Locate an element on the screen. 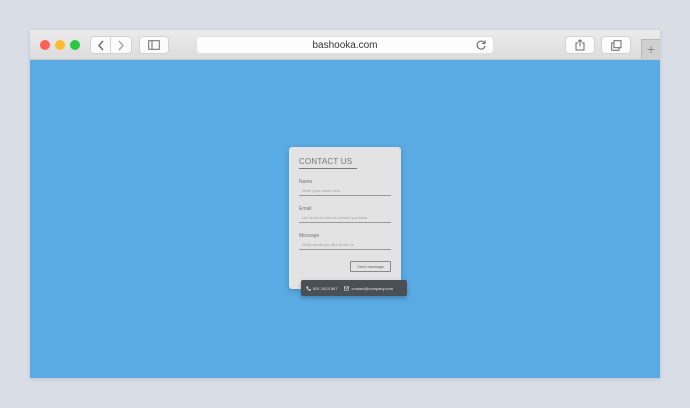 Image resolution: width=690 pixels, height=408 pixels. sidebar-icon is located at coordinates (154, 45).